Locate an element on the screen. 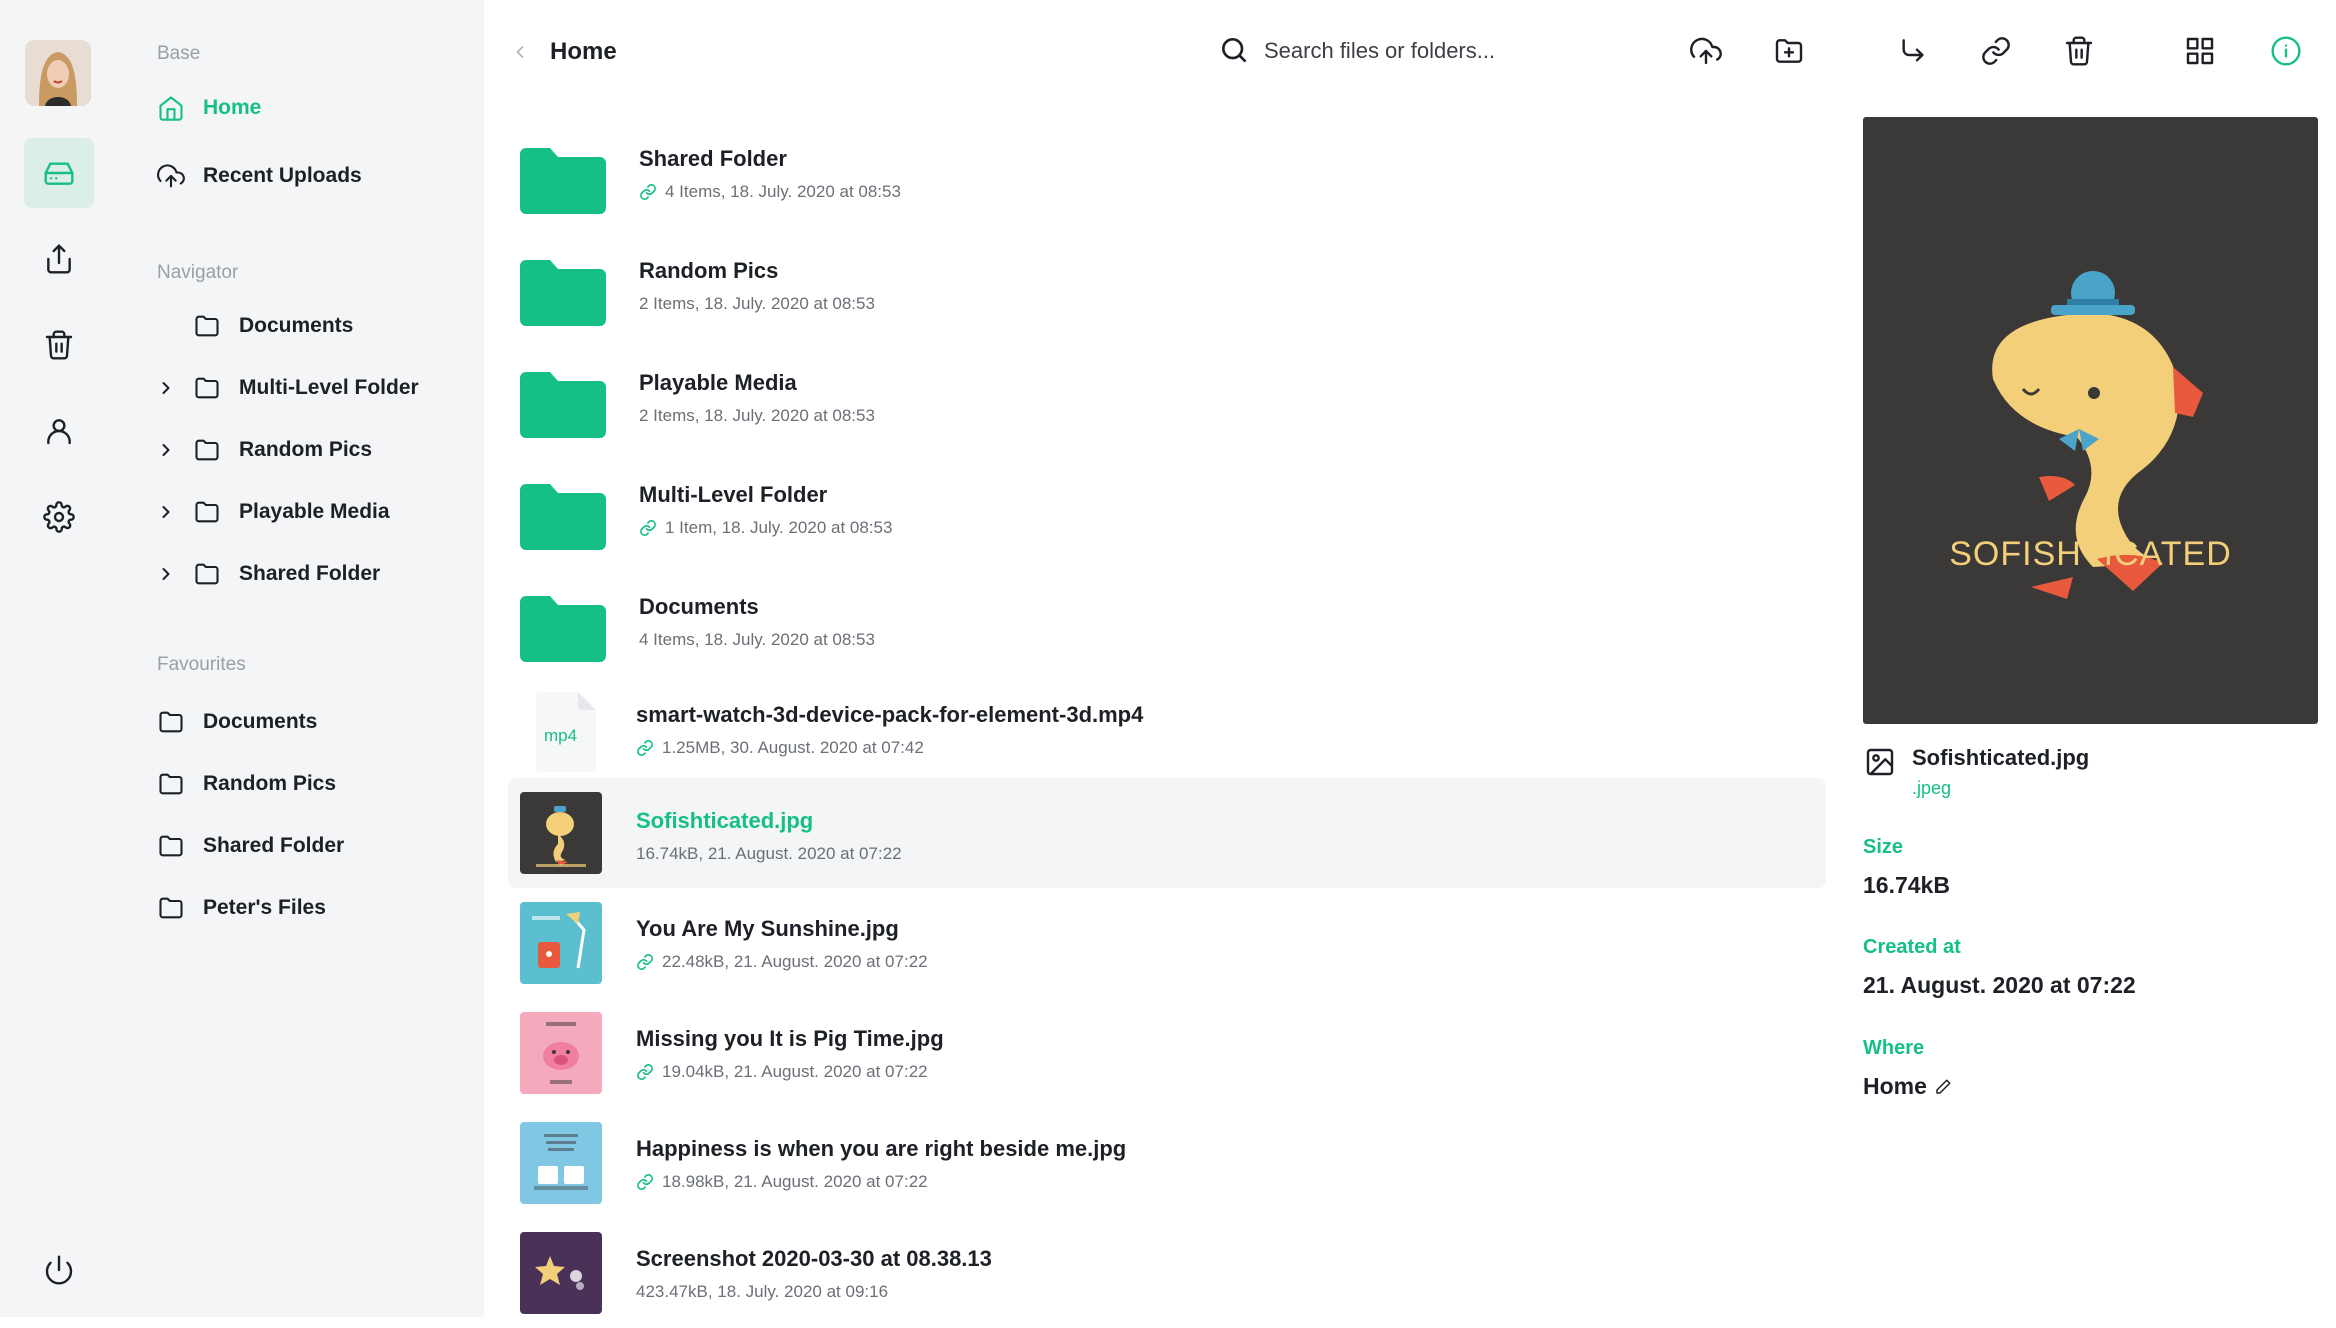  file-meta: 19.04kB, 21. August. 2020 at 07:22 is located at coordinates (782, 1072).